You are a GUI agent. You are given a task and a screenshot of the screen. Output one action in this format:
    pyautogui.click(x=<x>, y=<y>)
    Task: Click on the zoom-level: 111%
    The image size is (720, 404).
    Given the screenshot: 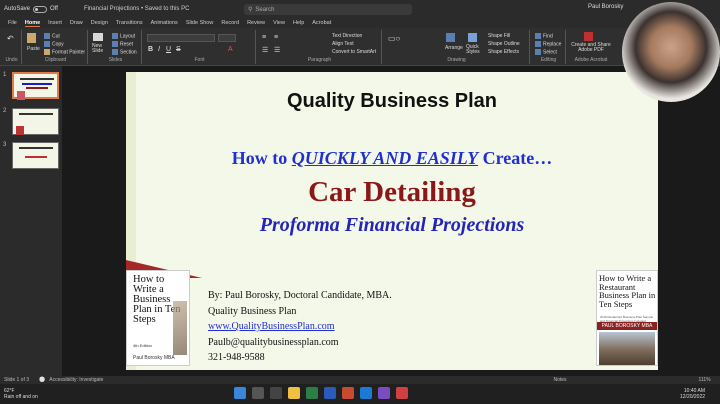 What is the action you would take?
    pyautogui.click(x=705, y=380)
    